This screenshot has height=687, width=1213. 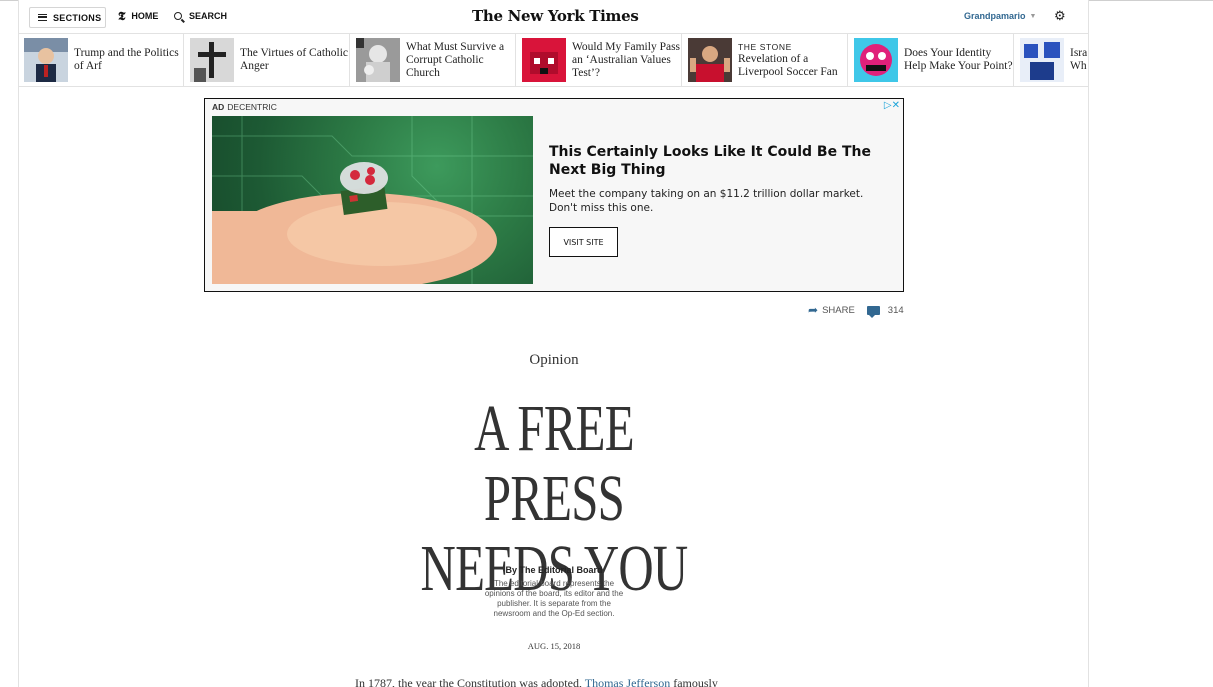 What do you see at coordinates (554, 463) in the screenshot?
I see `headline-line-1: A FREE PRESS` at bounding box center [554, 463].